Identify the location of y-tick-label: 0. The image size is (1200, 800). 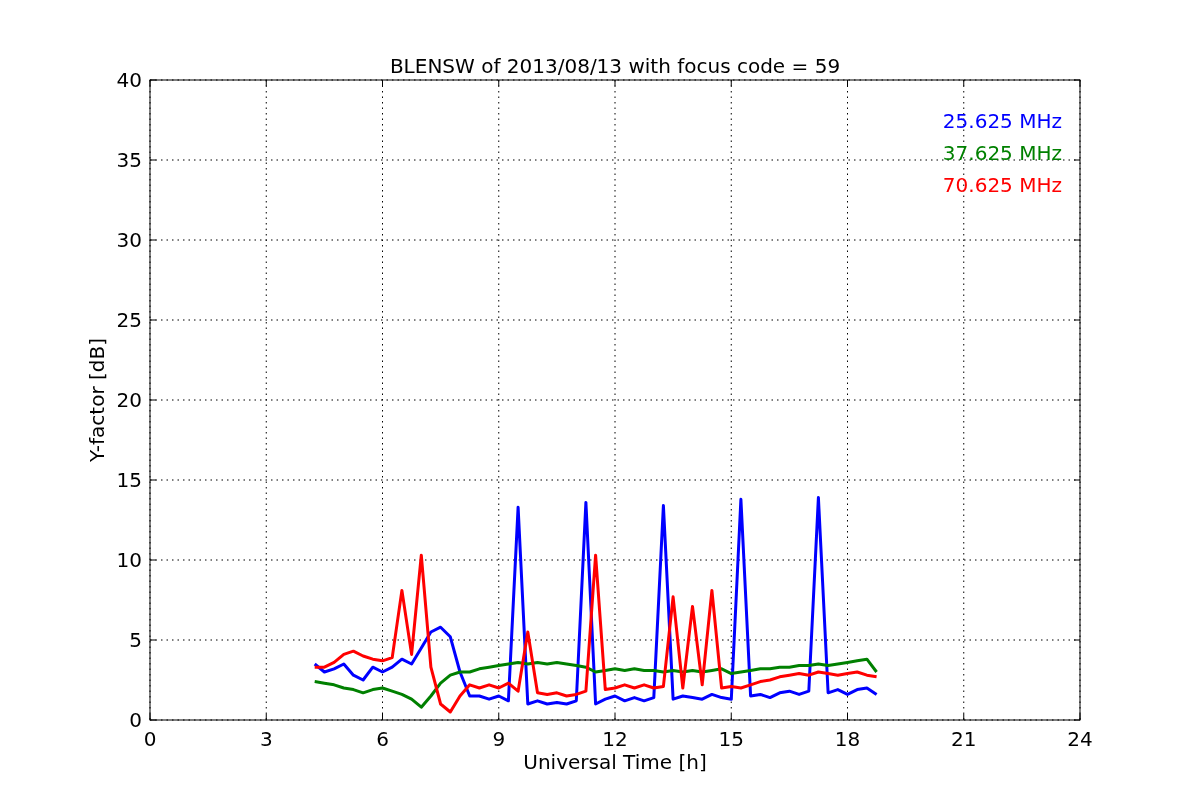
(135, 720).